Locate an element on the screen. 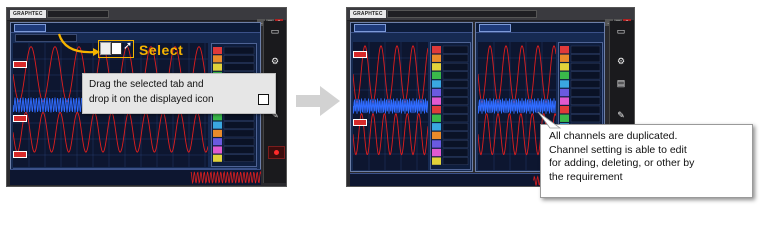 Image resolution: width=768 pixels, height=240 pixels. note-line-1: All channels are duplicated. is located at coordinates (613, 136).